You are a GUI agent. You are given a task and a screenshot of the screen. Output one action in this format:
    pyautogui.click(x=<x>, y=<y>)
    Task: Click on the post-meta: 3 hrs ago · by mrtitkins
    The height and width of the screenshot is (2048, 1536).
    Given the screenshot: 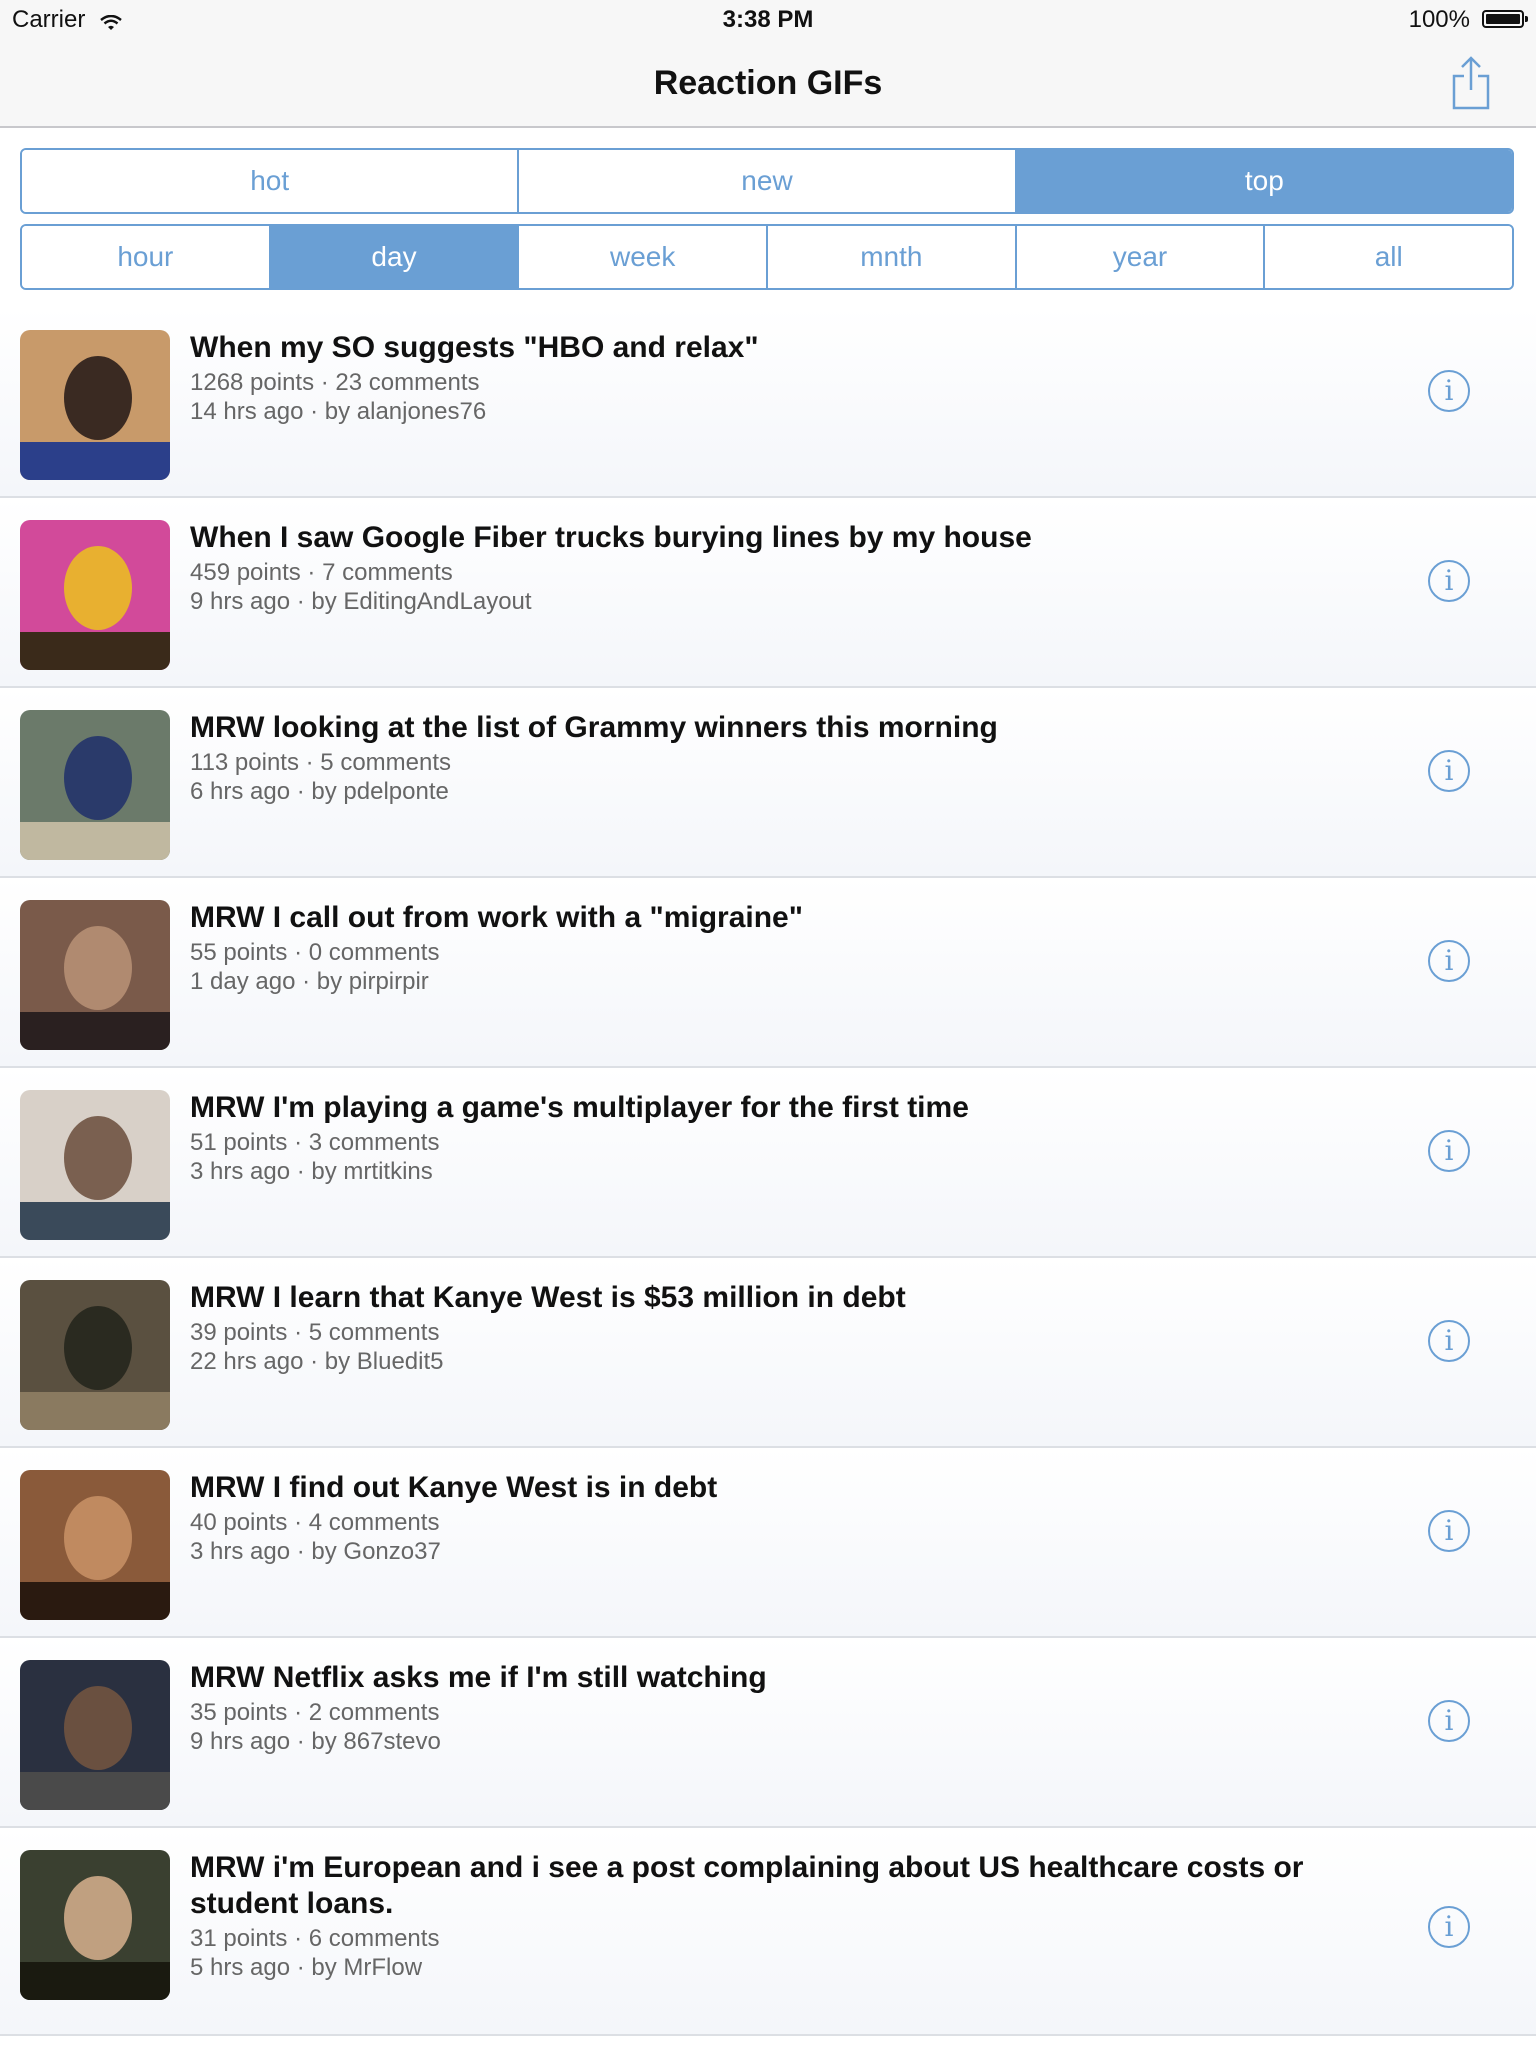 What is the action you would take?
    pyautogui.click(x=311, y=1171)
    